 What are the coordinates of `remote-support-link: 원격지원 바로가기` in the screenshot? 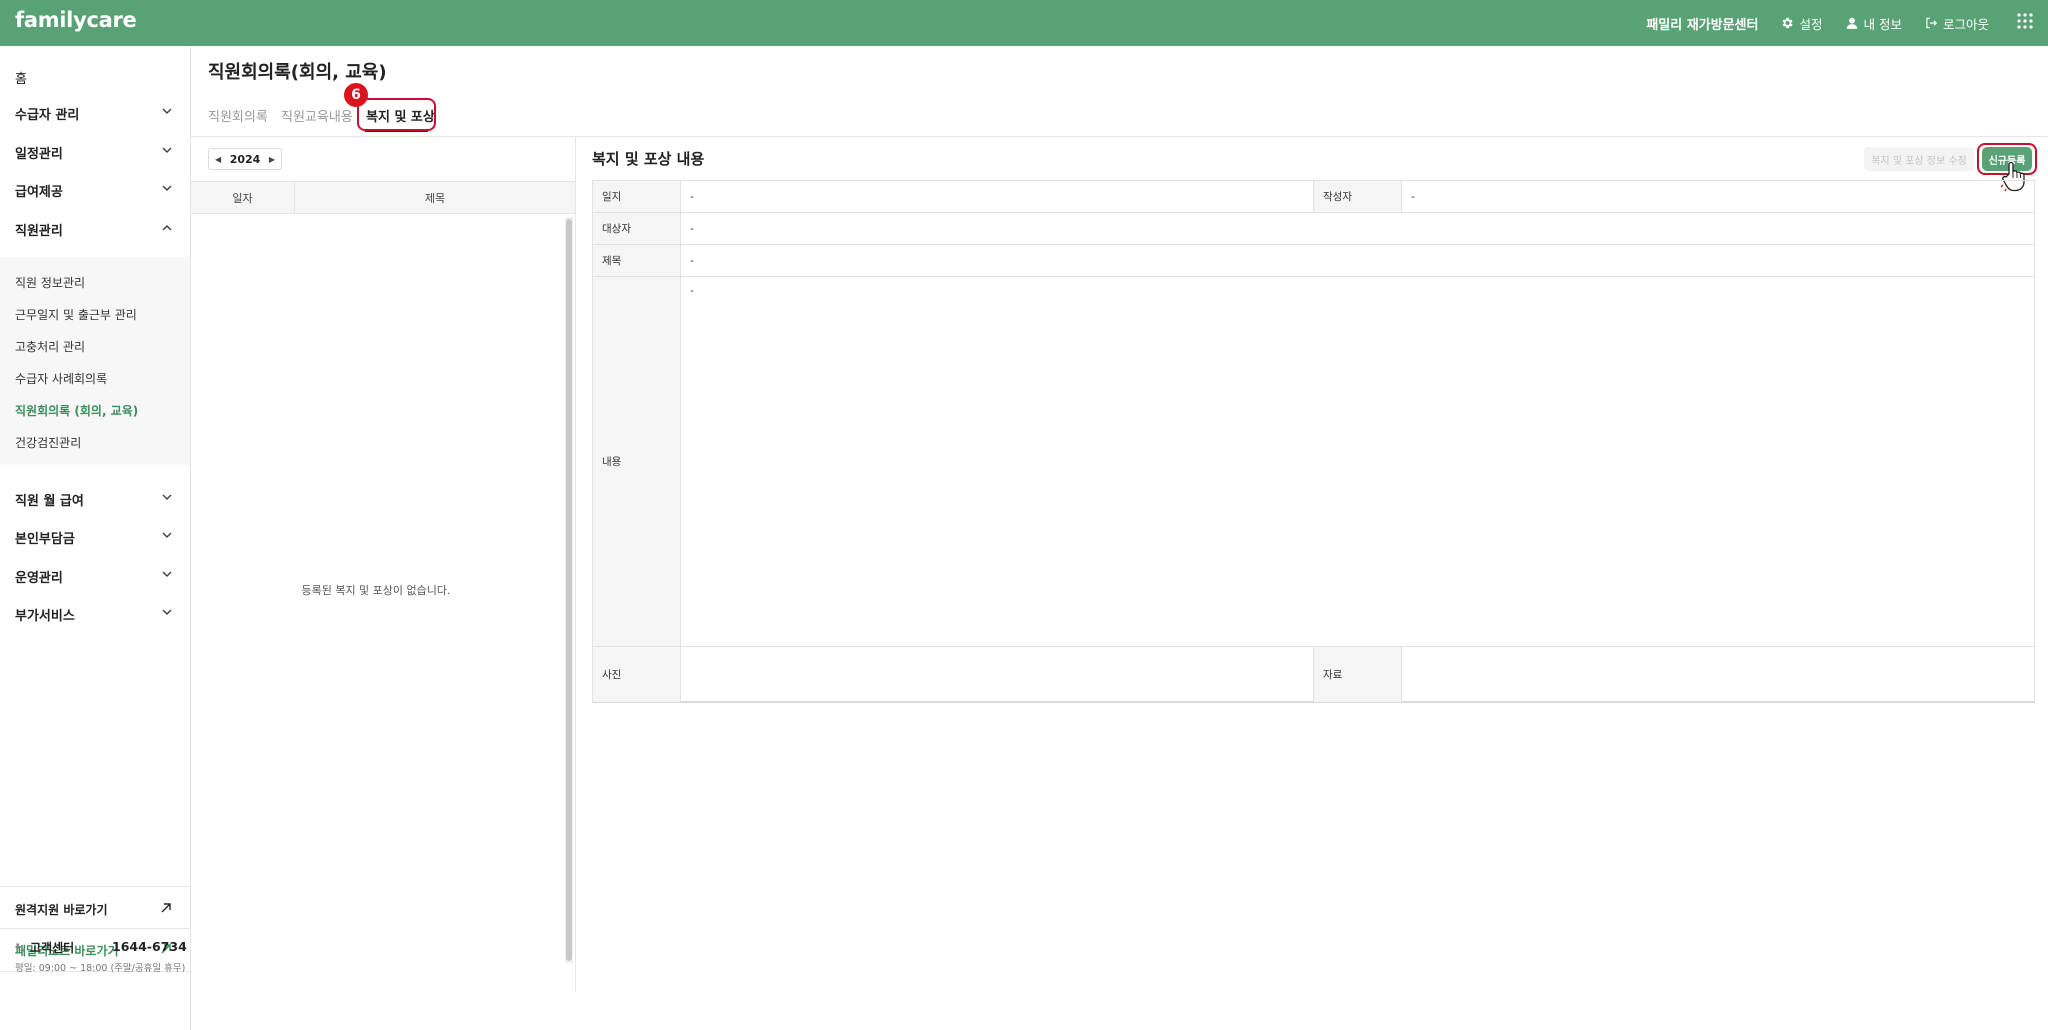 It's located at (61, 909).